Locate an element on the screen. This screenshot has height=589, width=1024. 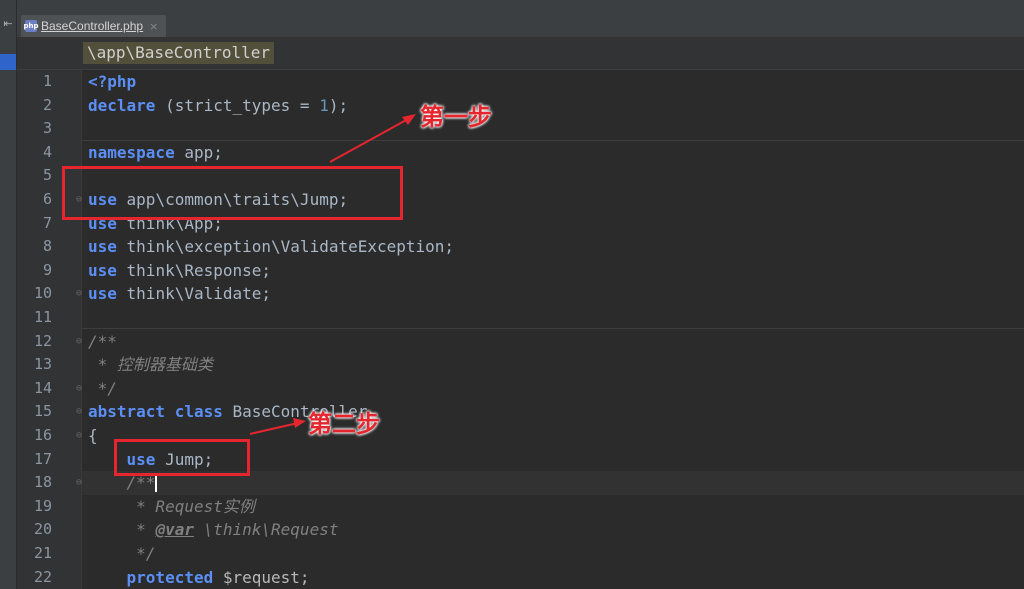
arrow-head-step1 is located at coordinates (409, 119).